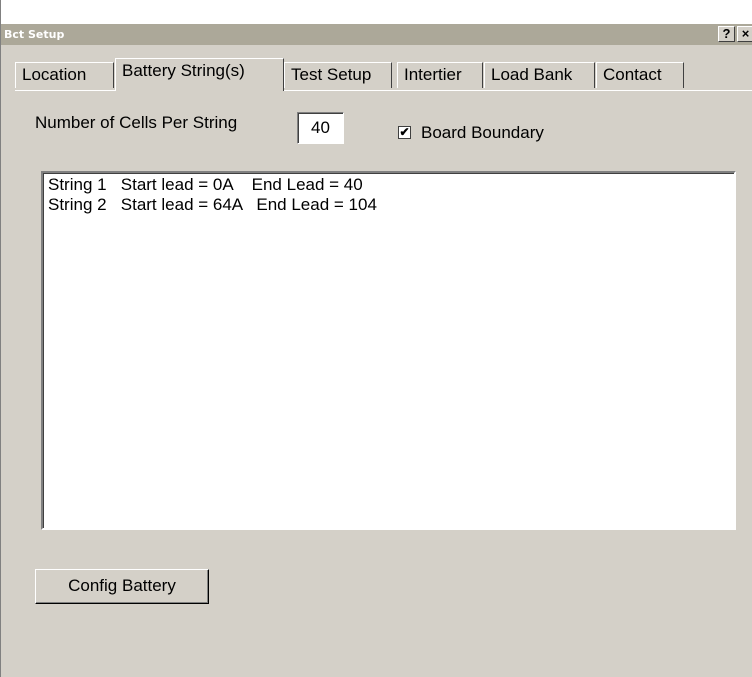 The width and height of the screenshot is (752, 677). Describe the element at coordinates (34, 34) in the screenshot. I see `window-title: Bct Setup` at that location.